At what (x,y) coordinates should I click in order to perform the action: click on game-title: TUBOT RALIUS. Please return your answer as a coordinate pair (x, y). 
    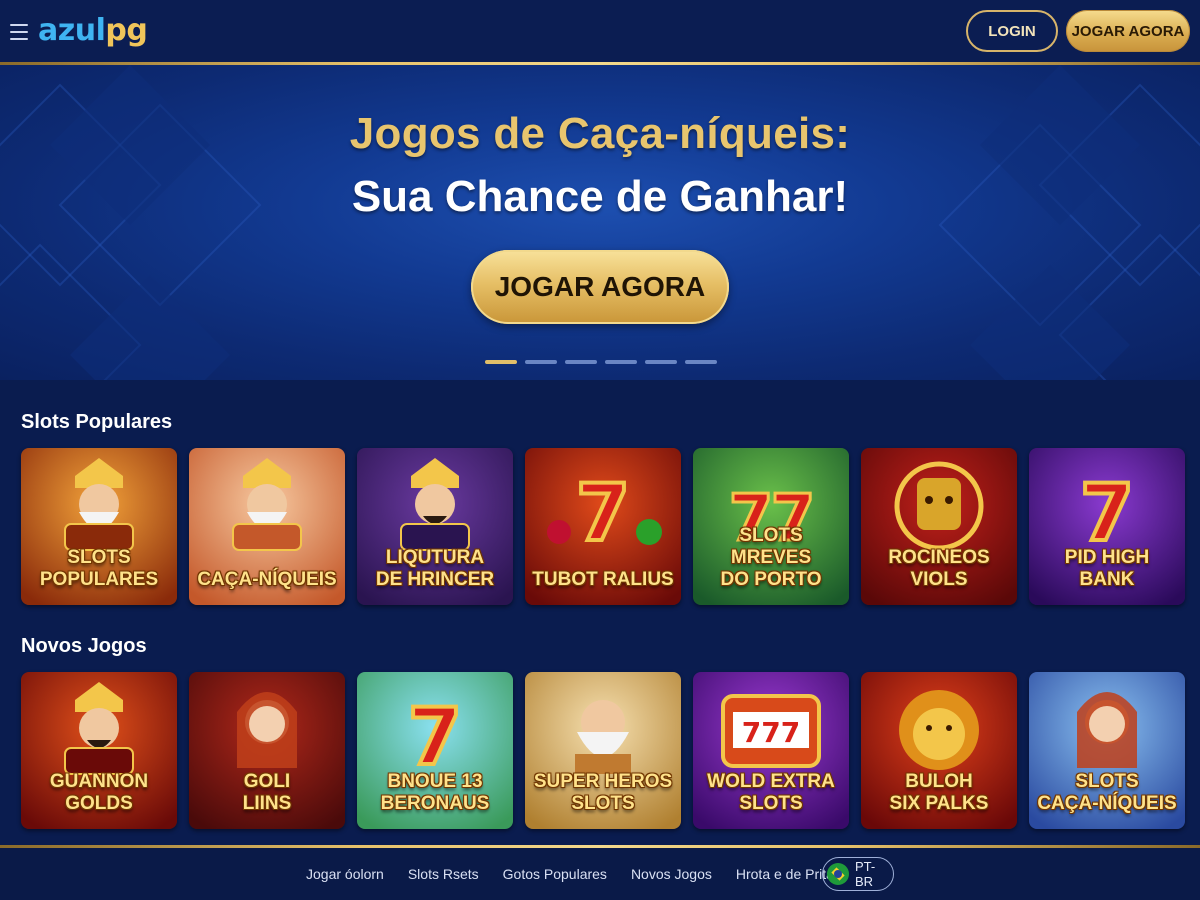
    Looking at the image, I should click on (603, 579).